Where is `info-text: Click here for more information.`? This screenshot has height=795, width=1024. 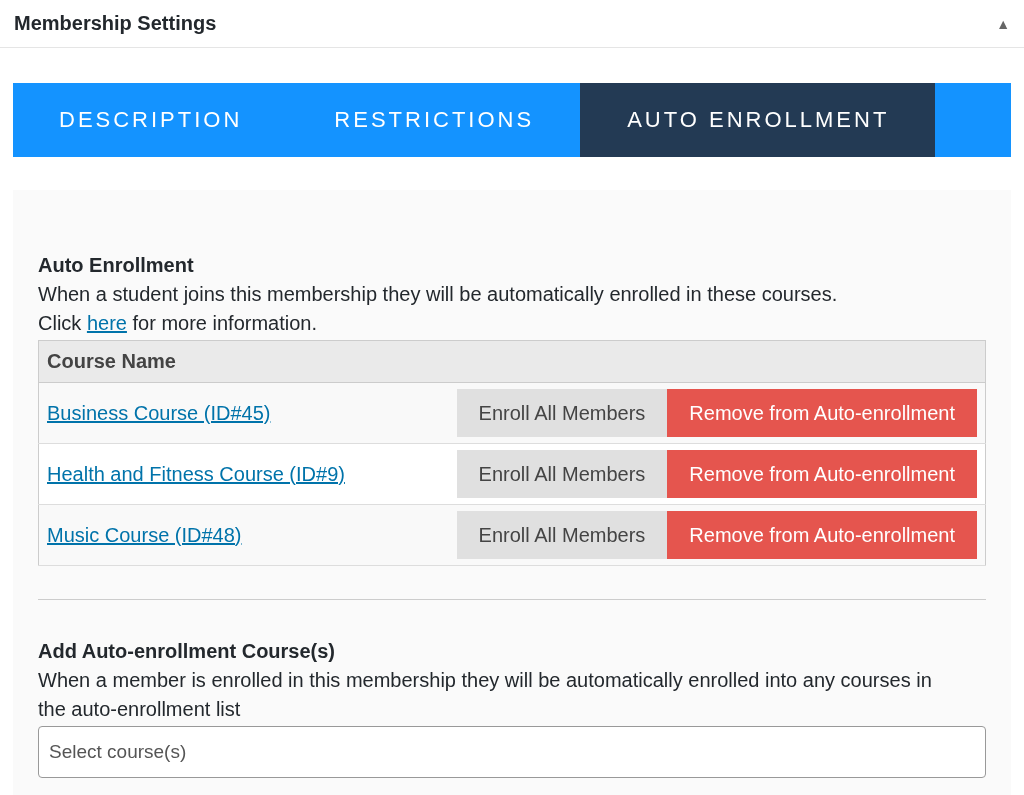
info-text: Click here for more information. is located at coordinates (178, 323).